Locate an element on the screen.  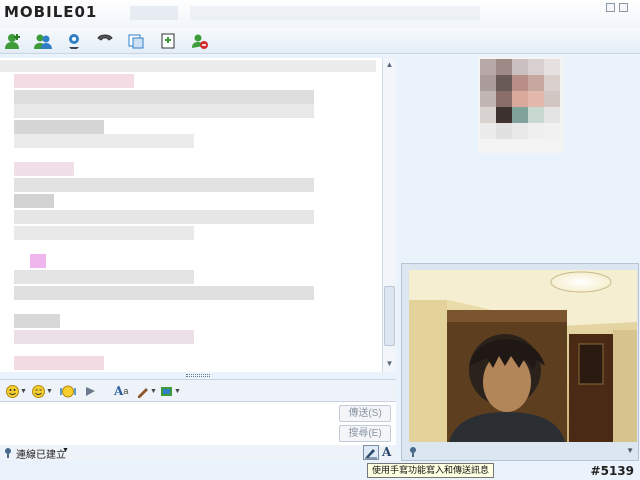
avatar is located at coordinates (521, 105).